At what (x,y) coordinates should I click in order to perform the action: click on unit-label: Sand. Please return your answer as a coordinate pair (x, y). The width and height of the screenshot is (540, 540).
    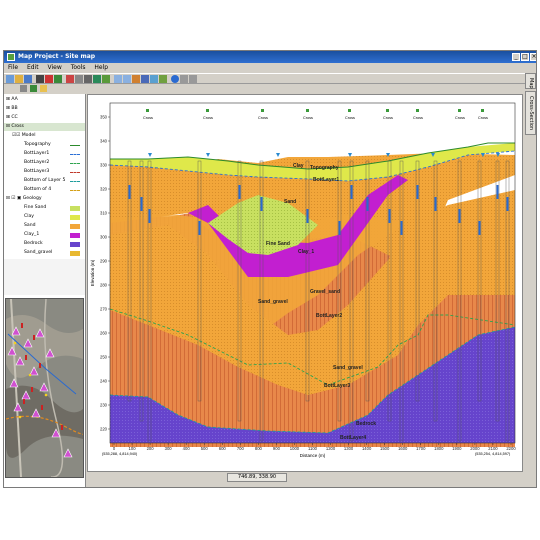
    Looking at the image, I should click on (290, 202).